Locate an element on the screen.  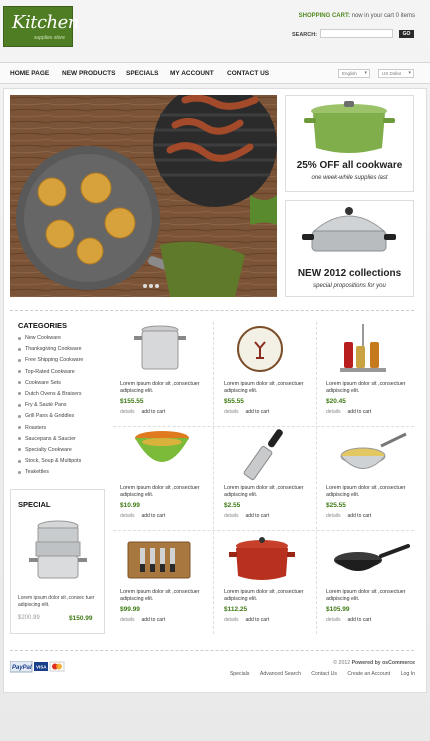
category-item: Cookware Sets is located at coordinates (50, 385).